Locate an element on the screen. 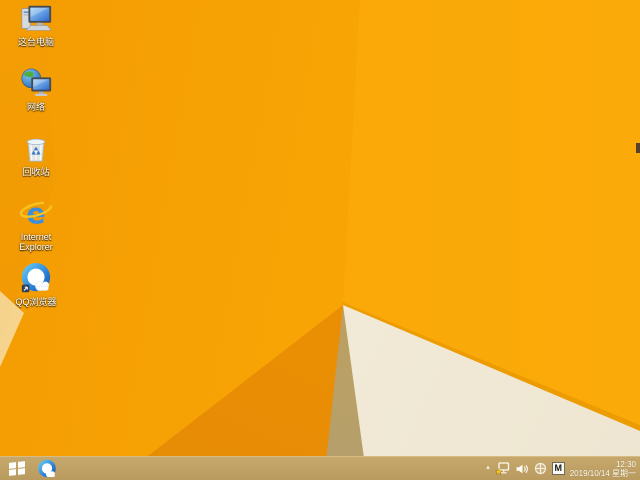 The height and width of the screenshot is (480, 640). ime-indicator: M is located at coordinates (558, 468).